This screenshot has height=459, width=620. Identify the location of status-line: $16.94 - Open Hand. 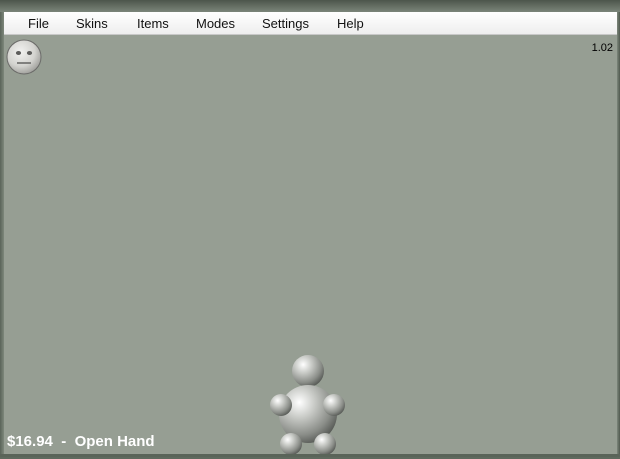
(81, 441).